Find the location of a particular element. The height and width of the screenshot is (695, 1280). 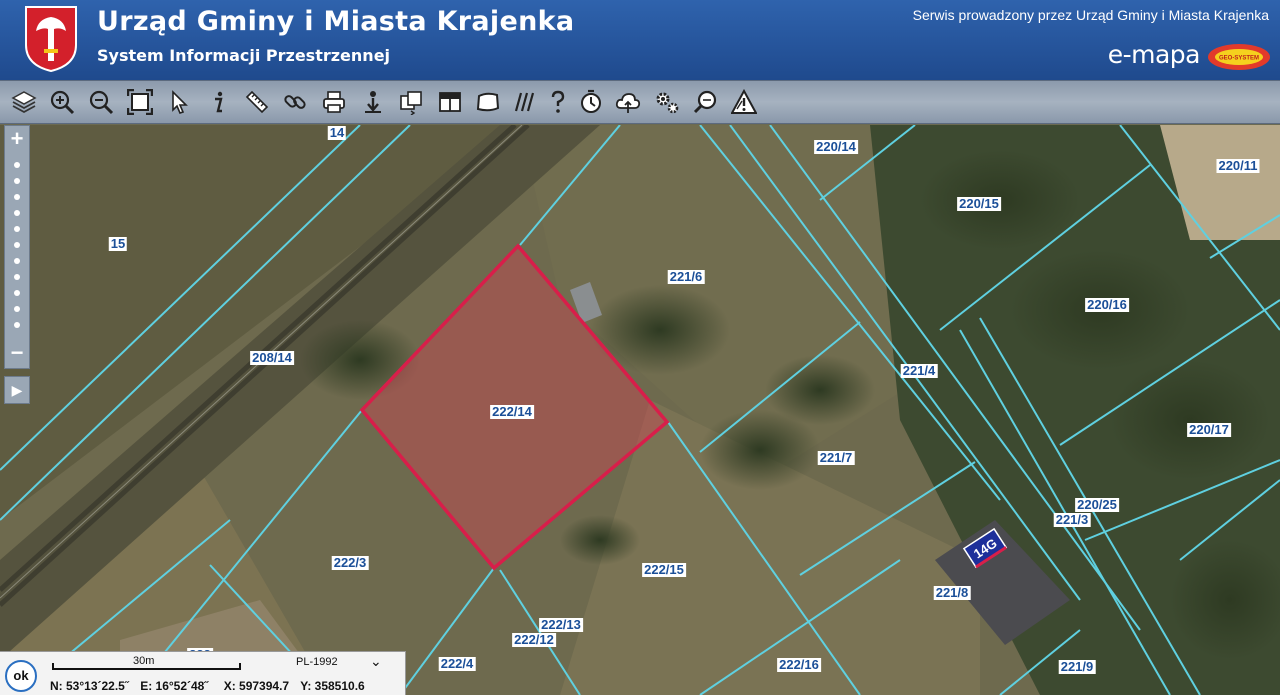

y-coordinate-value: Y: 358510.6 is located at coordinates (332, 686).